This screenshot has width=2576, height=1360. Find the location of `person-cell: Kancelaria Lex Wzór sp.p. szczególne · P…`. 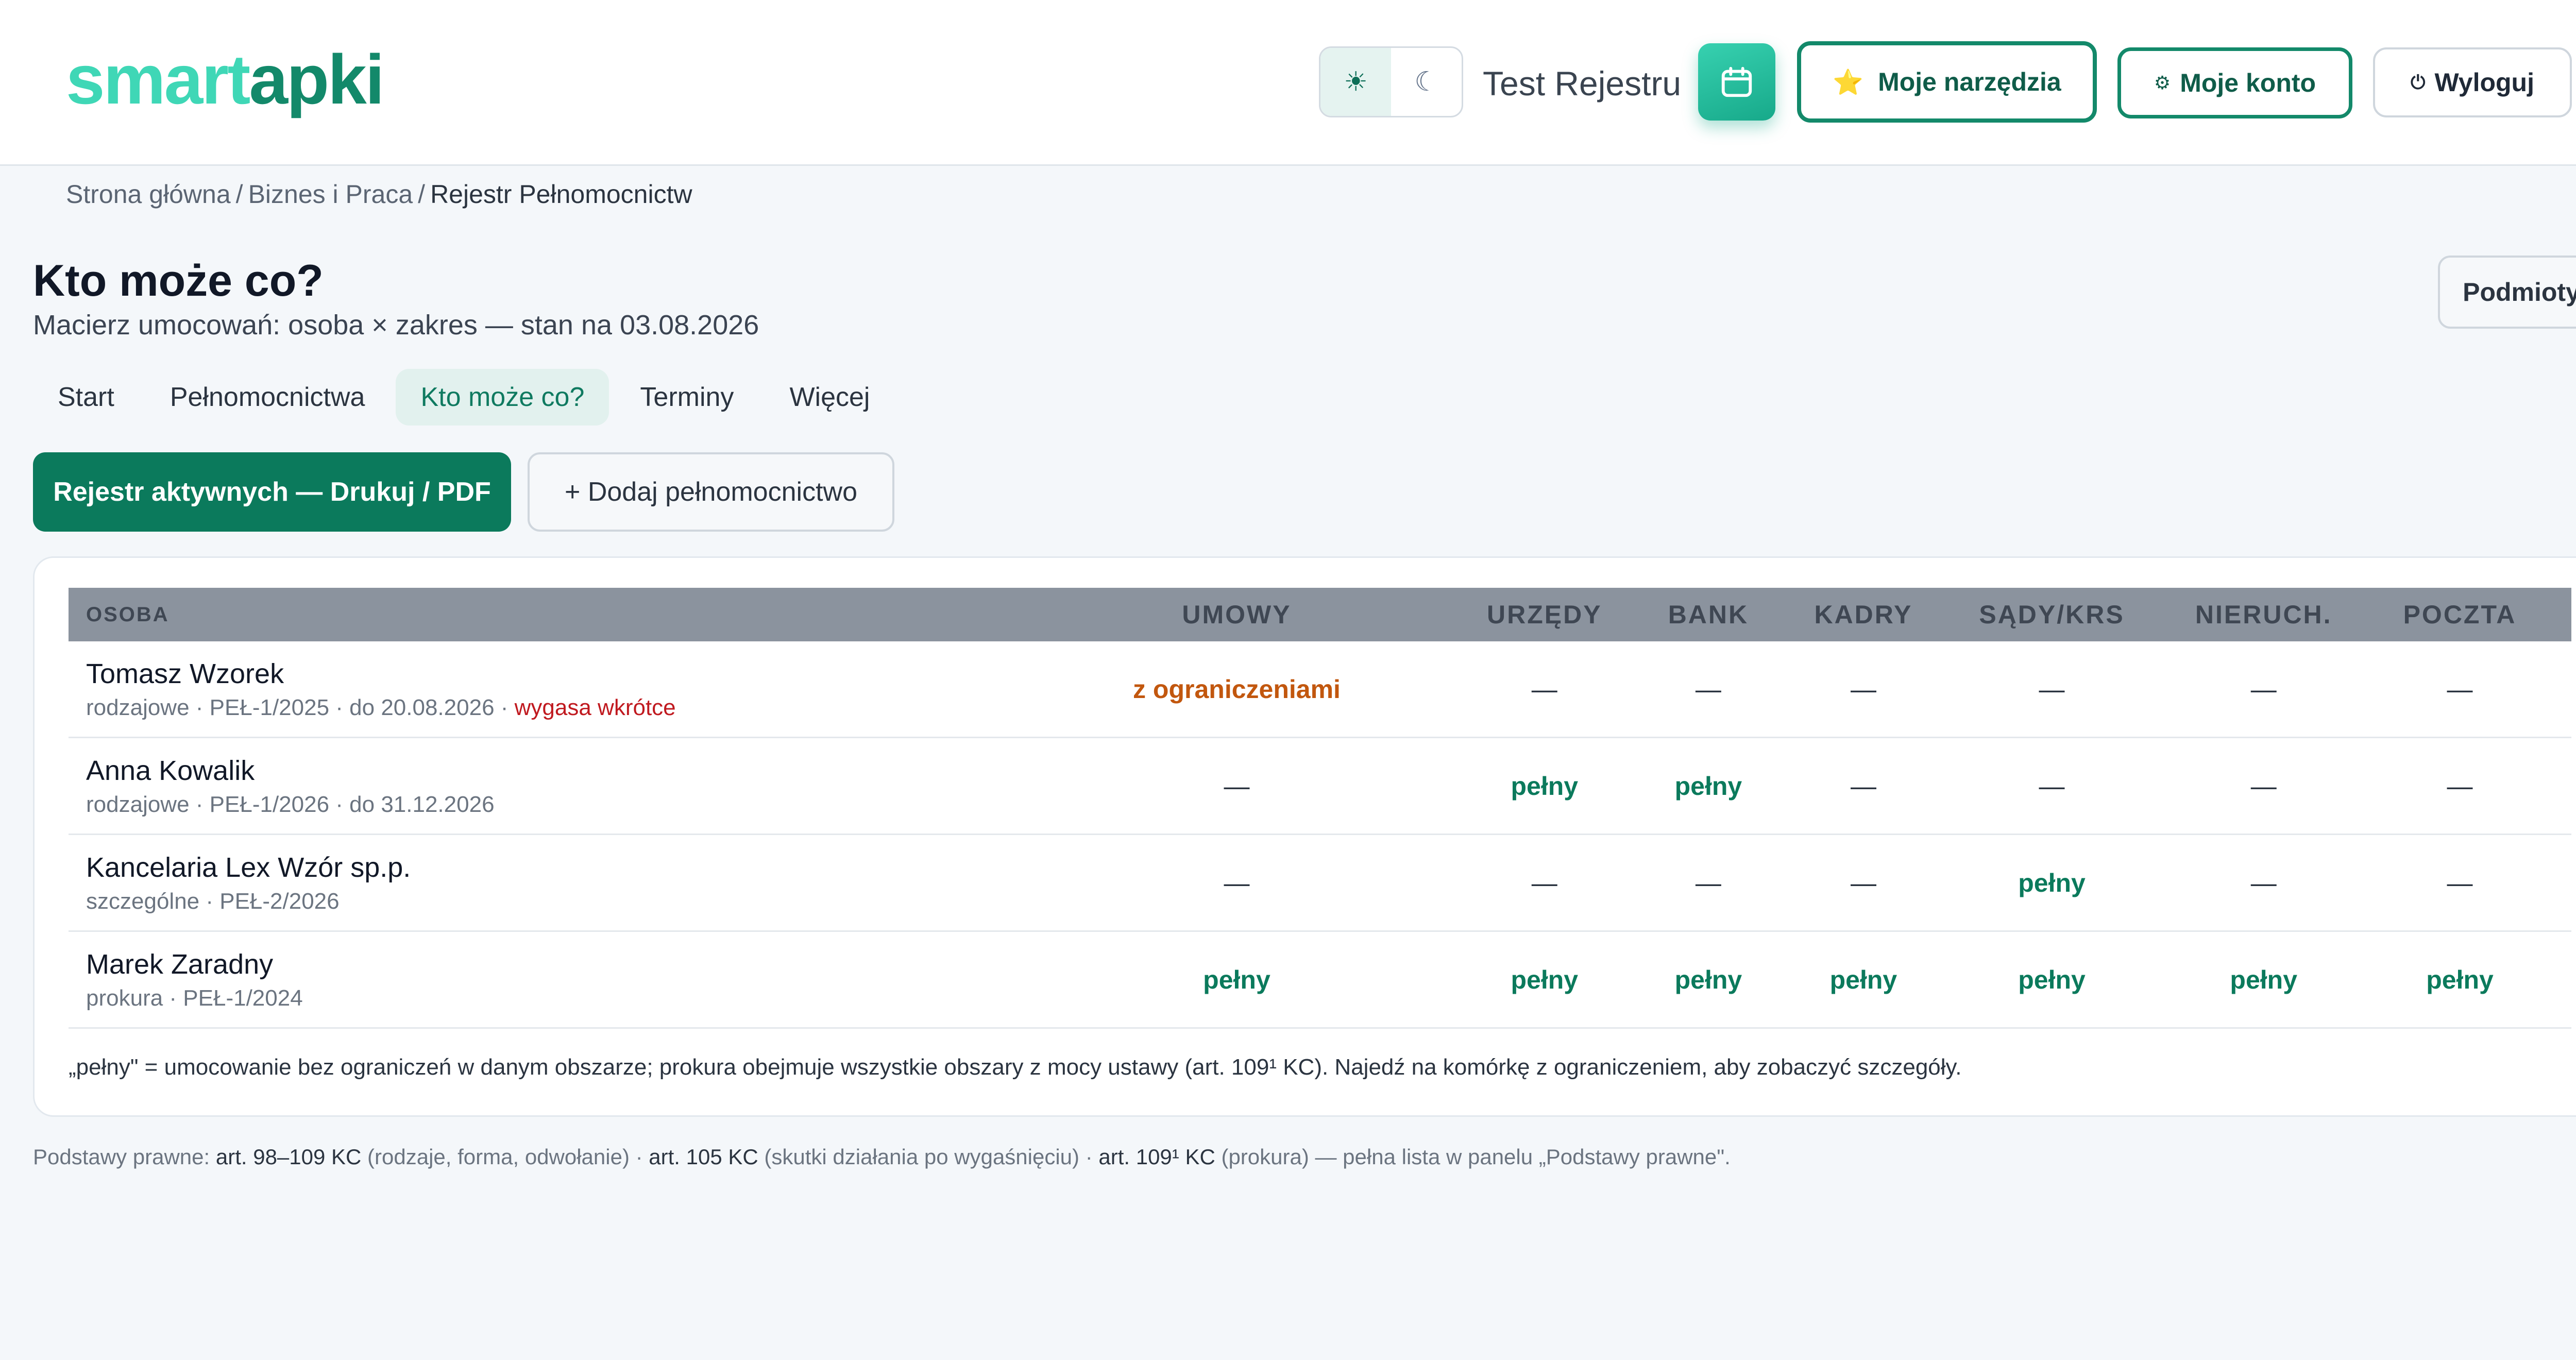

person-cell: Kancelaria Lex Wzór sp.p. szczególne · P… is located at coordinates (534, 883).